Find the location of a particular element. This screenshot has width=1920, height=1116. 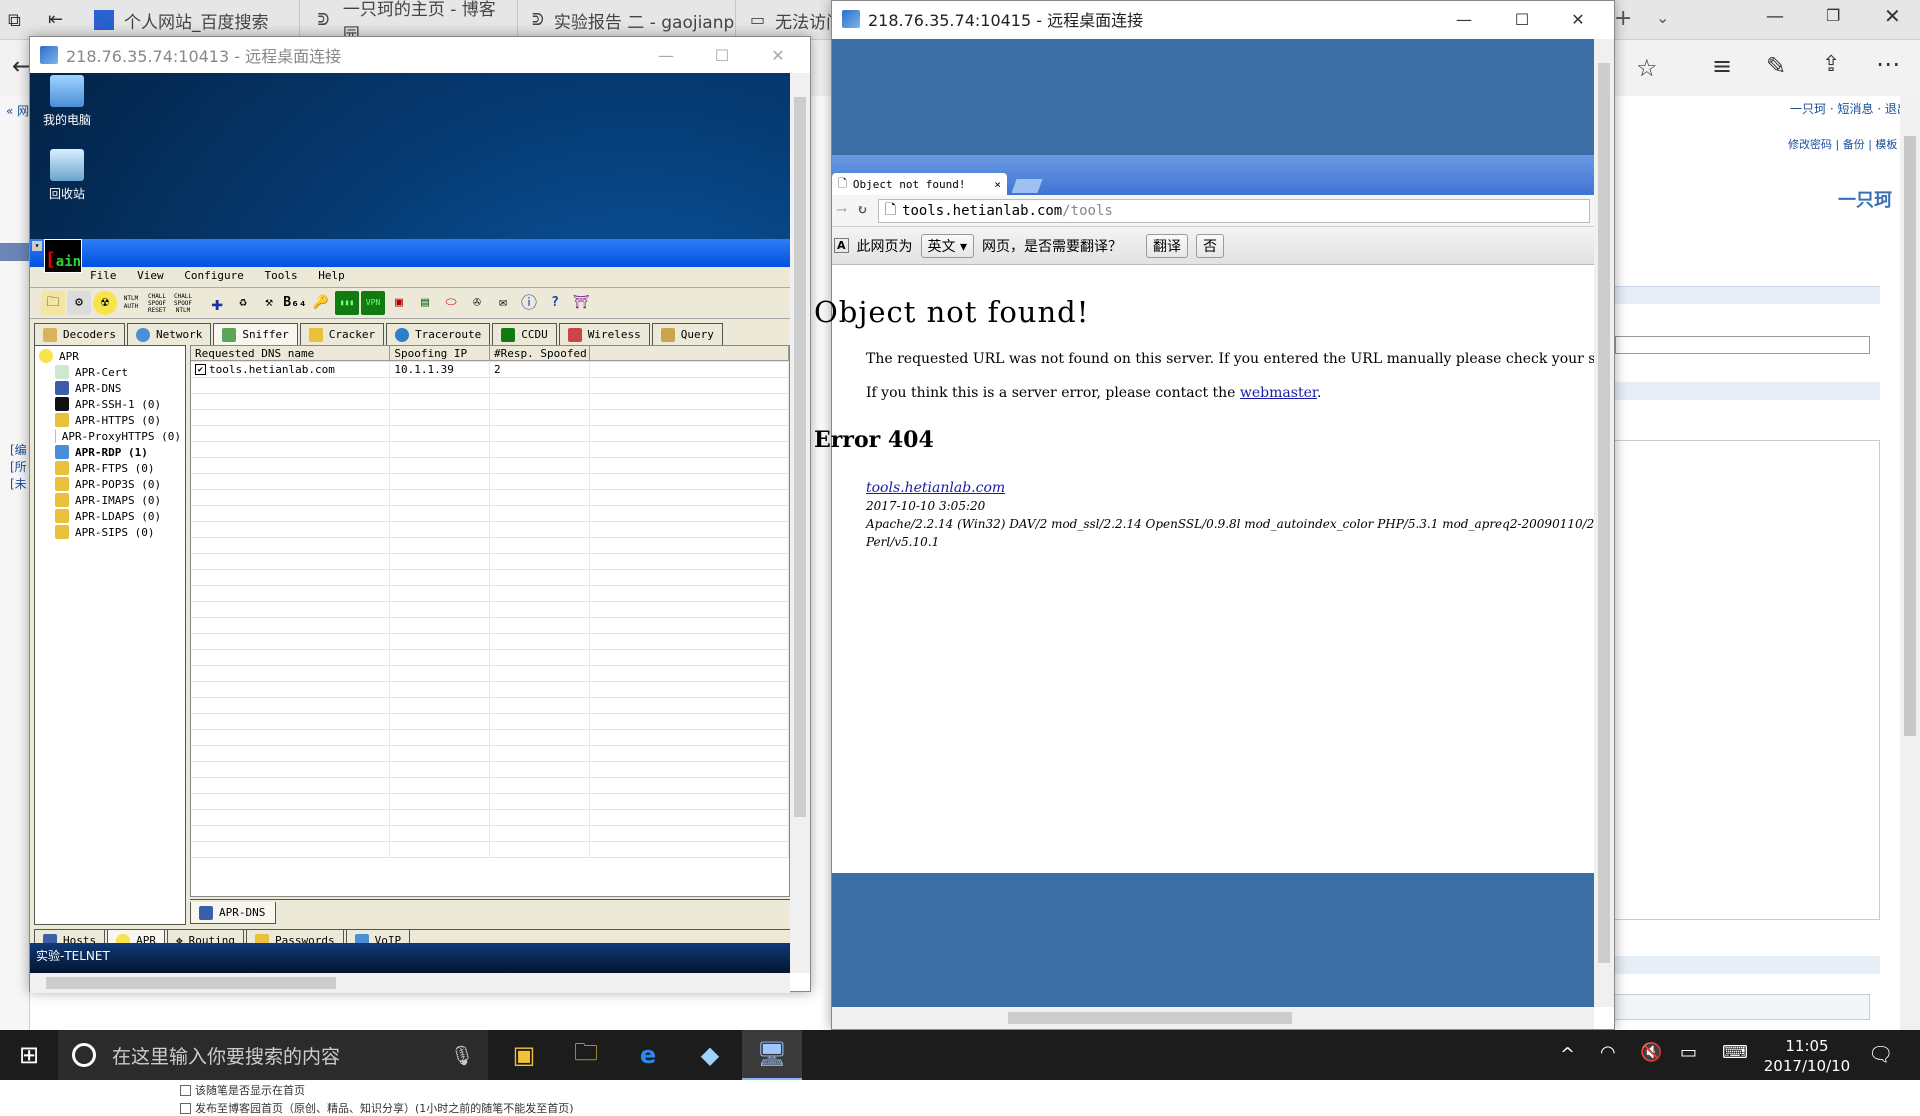

tab-manager-icon: ⧉ is located at coordinates (14, 20).